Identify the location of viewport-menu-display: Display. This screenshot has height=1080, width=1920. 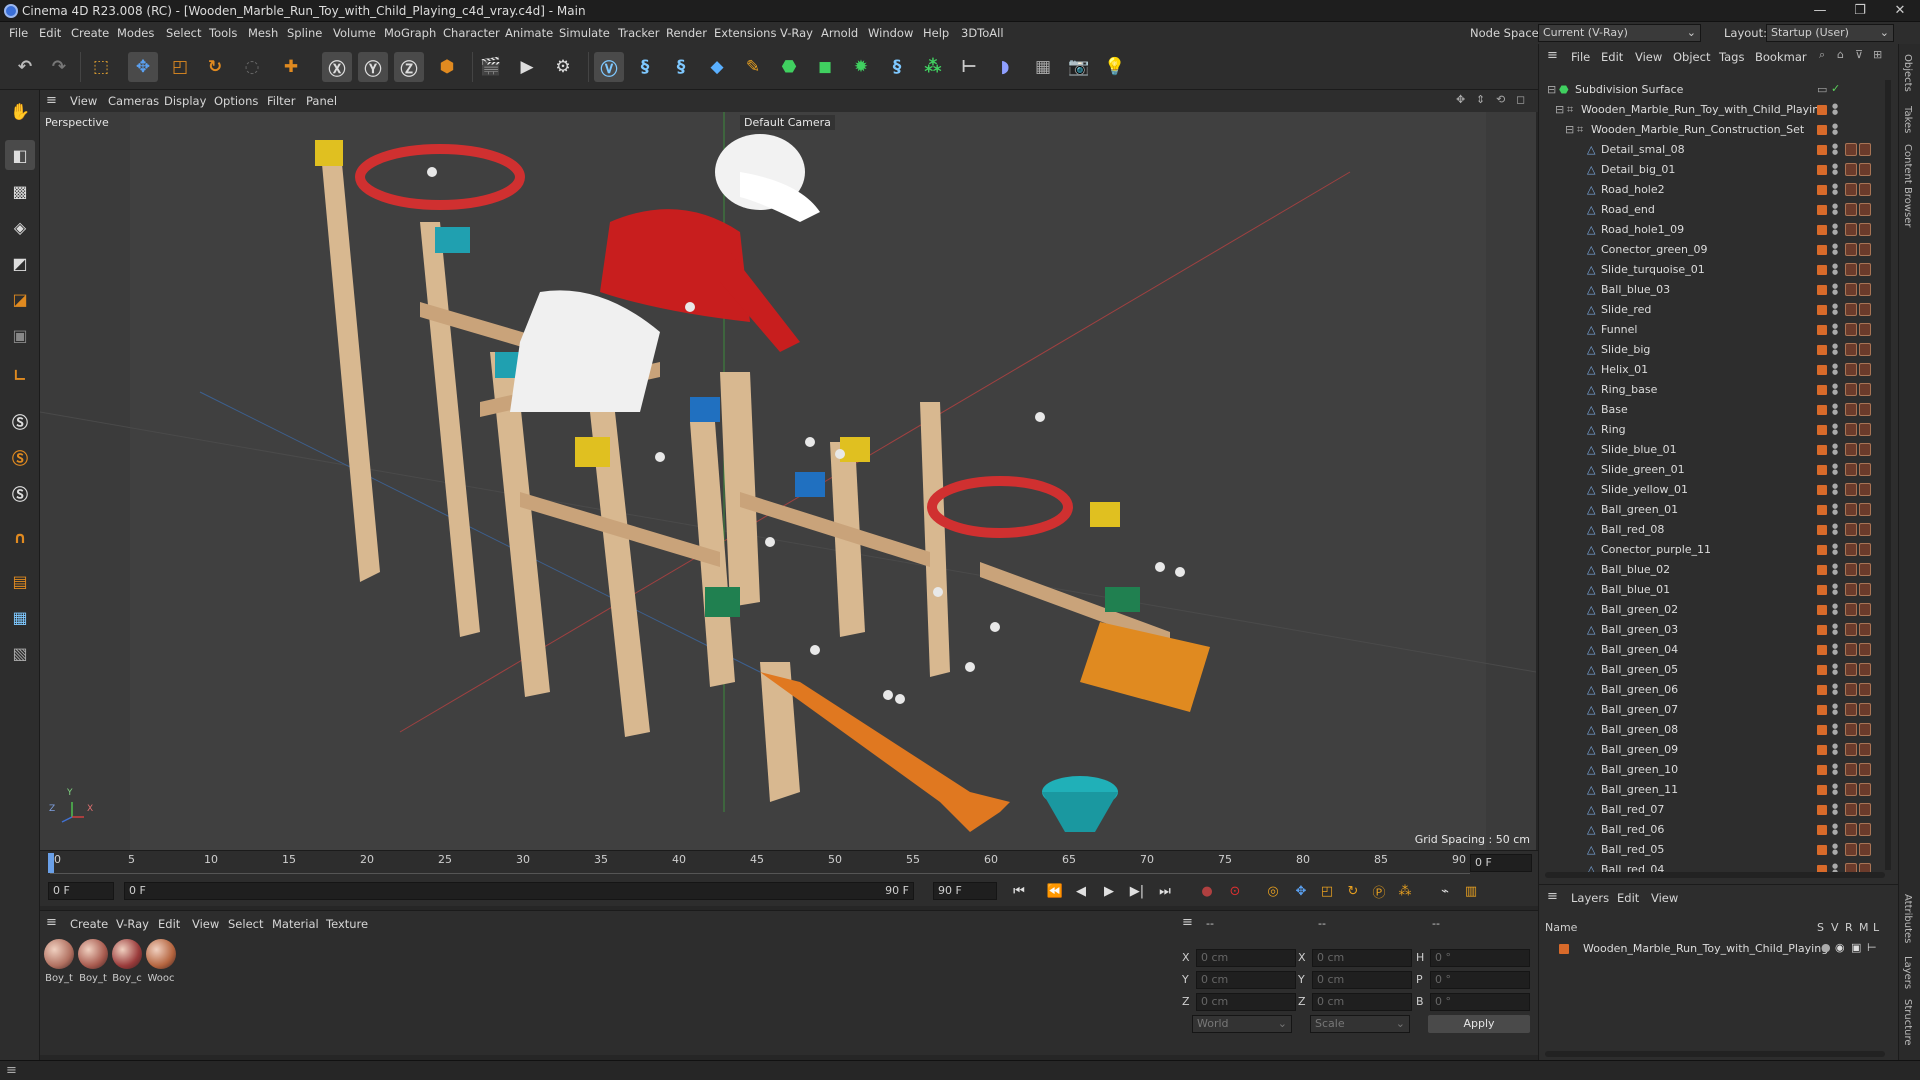
(185, 101).